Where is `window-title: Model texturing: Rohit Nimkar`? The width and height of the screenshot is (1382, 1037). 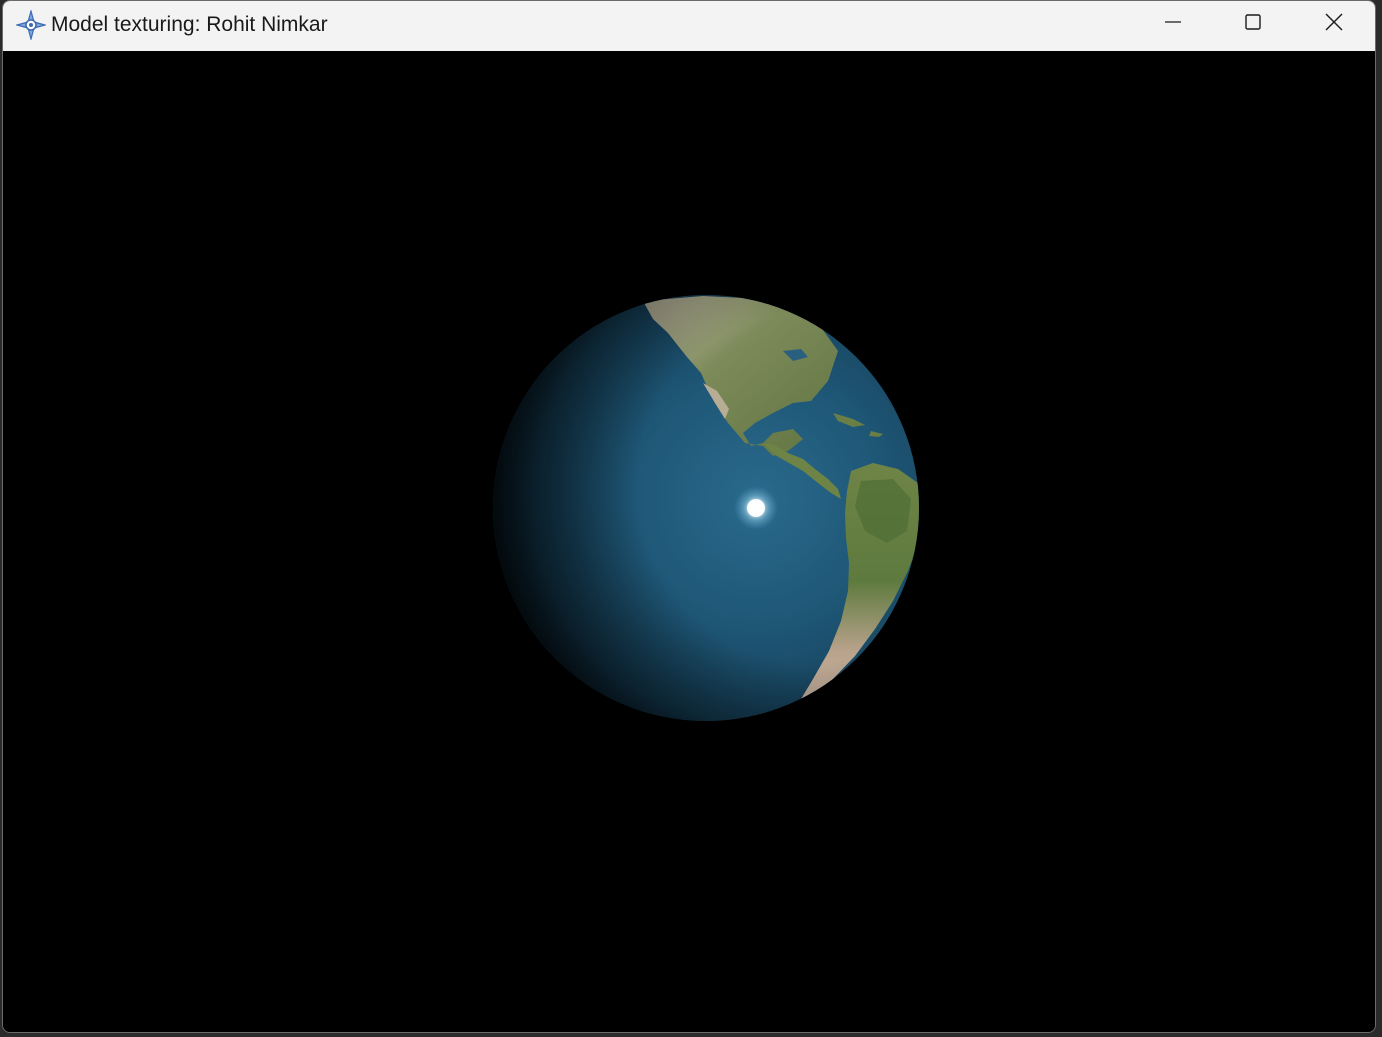 window-title: Model texturing: Rohit Nimkar is located at coordinates (189, 24).